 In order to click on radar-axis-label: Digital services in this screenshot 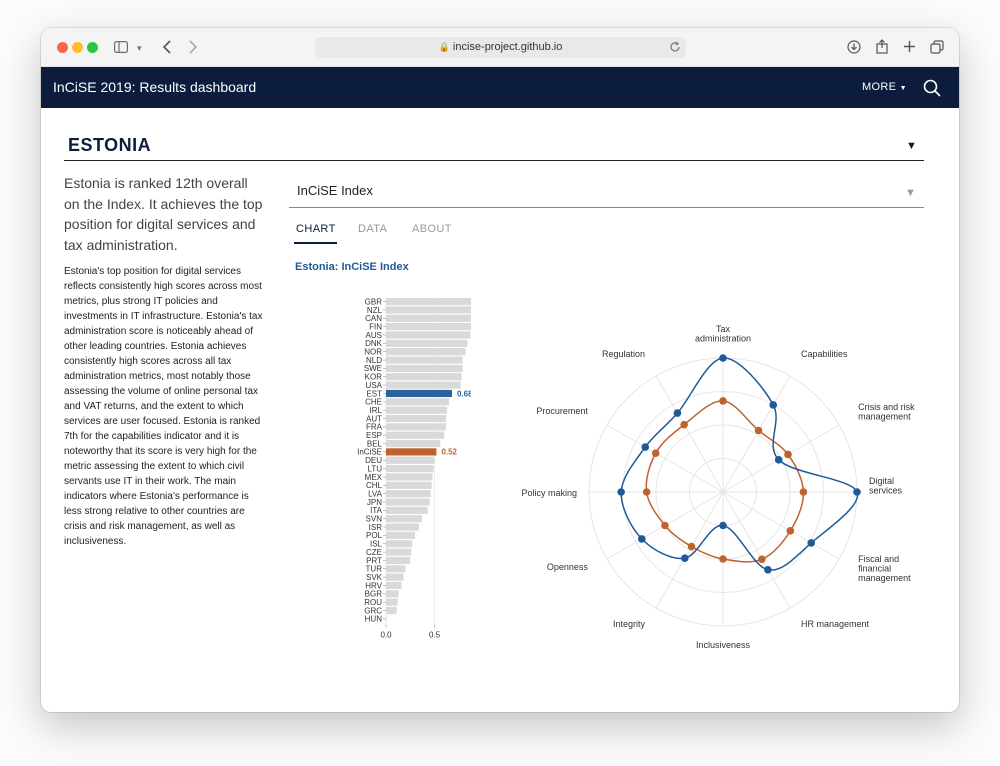, I will do `click(886, 486)`.